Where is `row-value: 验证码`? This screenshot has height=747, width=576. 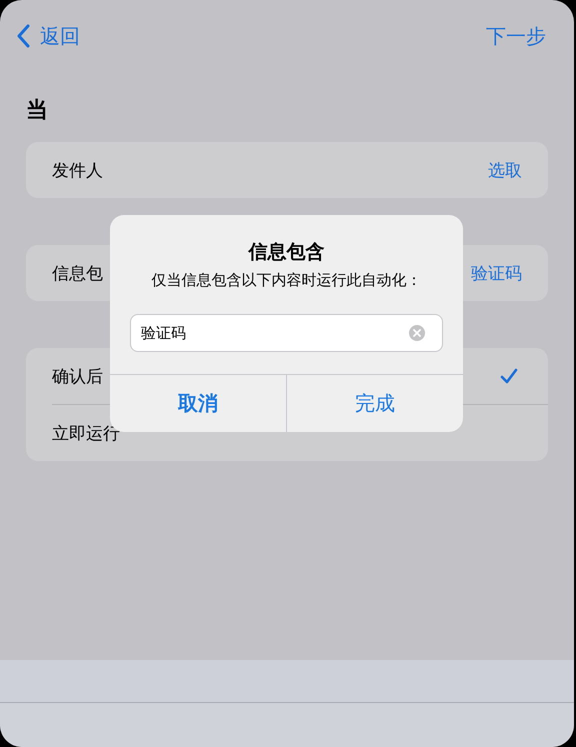
row-value: 验证码 is located at coordinates (496, 273).